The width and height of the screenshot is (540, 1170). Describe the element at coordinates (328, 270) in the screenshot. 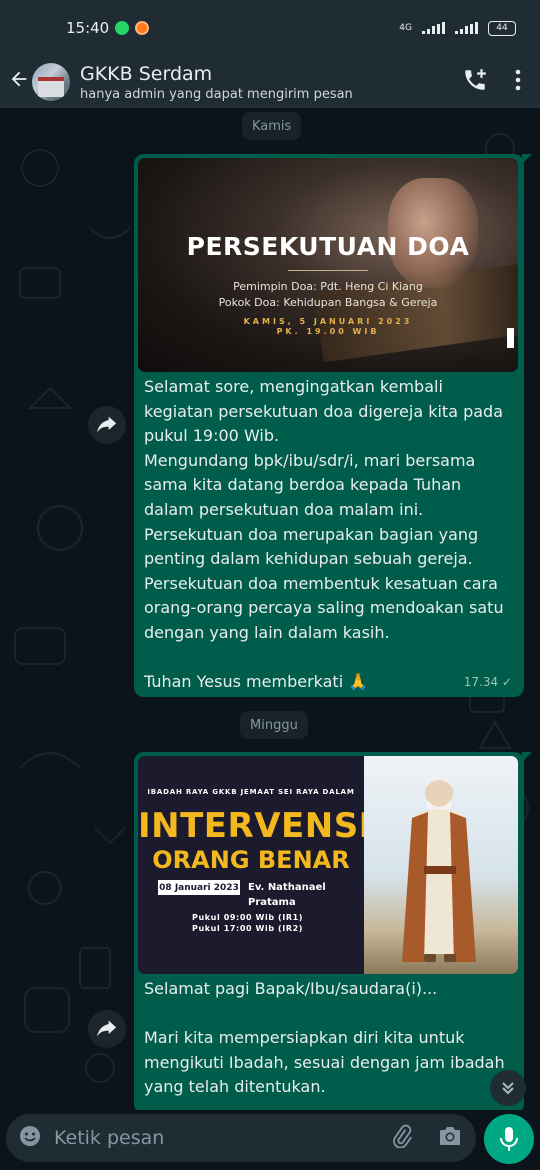

I see `image-divider` at that location.